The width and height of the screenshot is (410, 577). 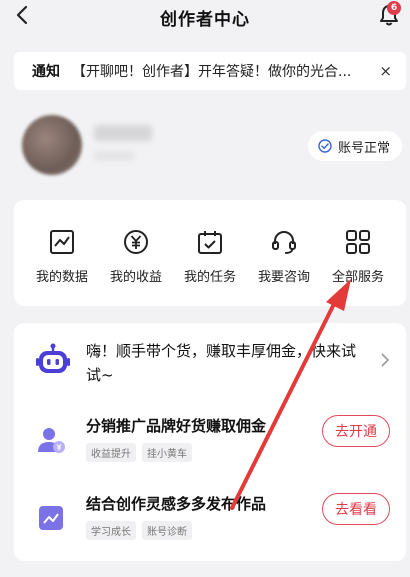 I want to click on chevron-right-icon, so click(x=385, y=360).